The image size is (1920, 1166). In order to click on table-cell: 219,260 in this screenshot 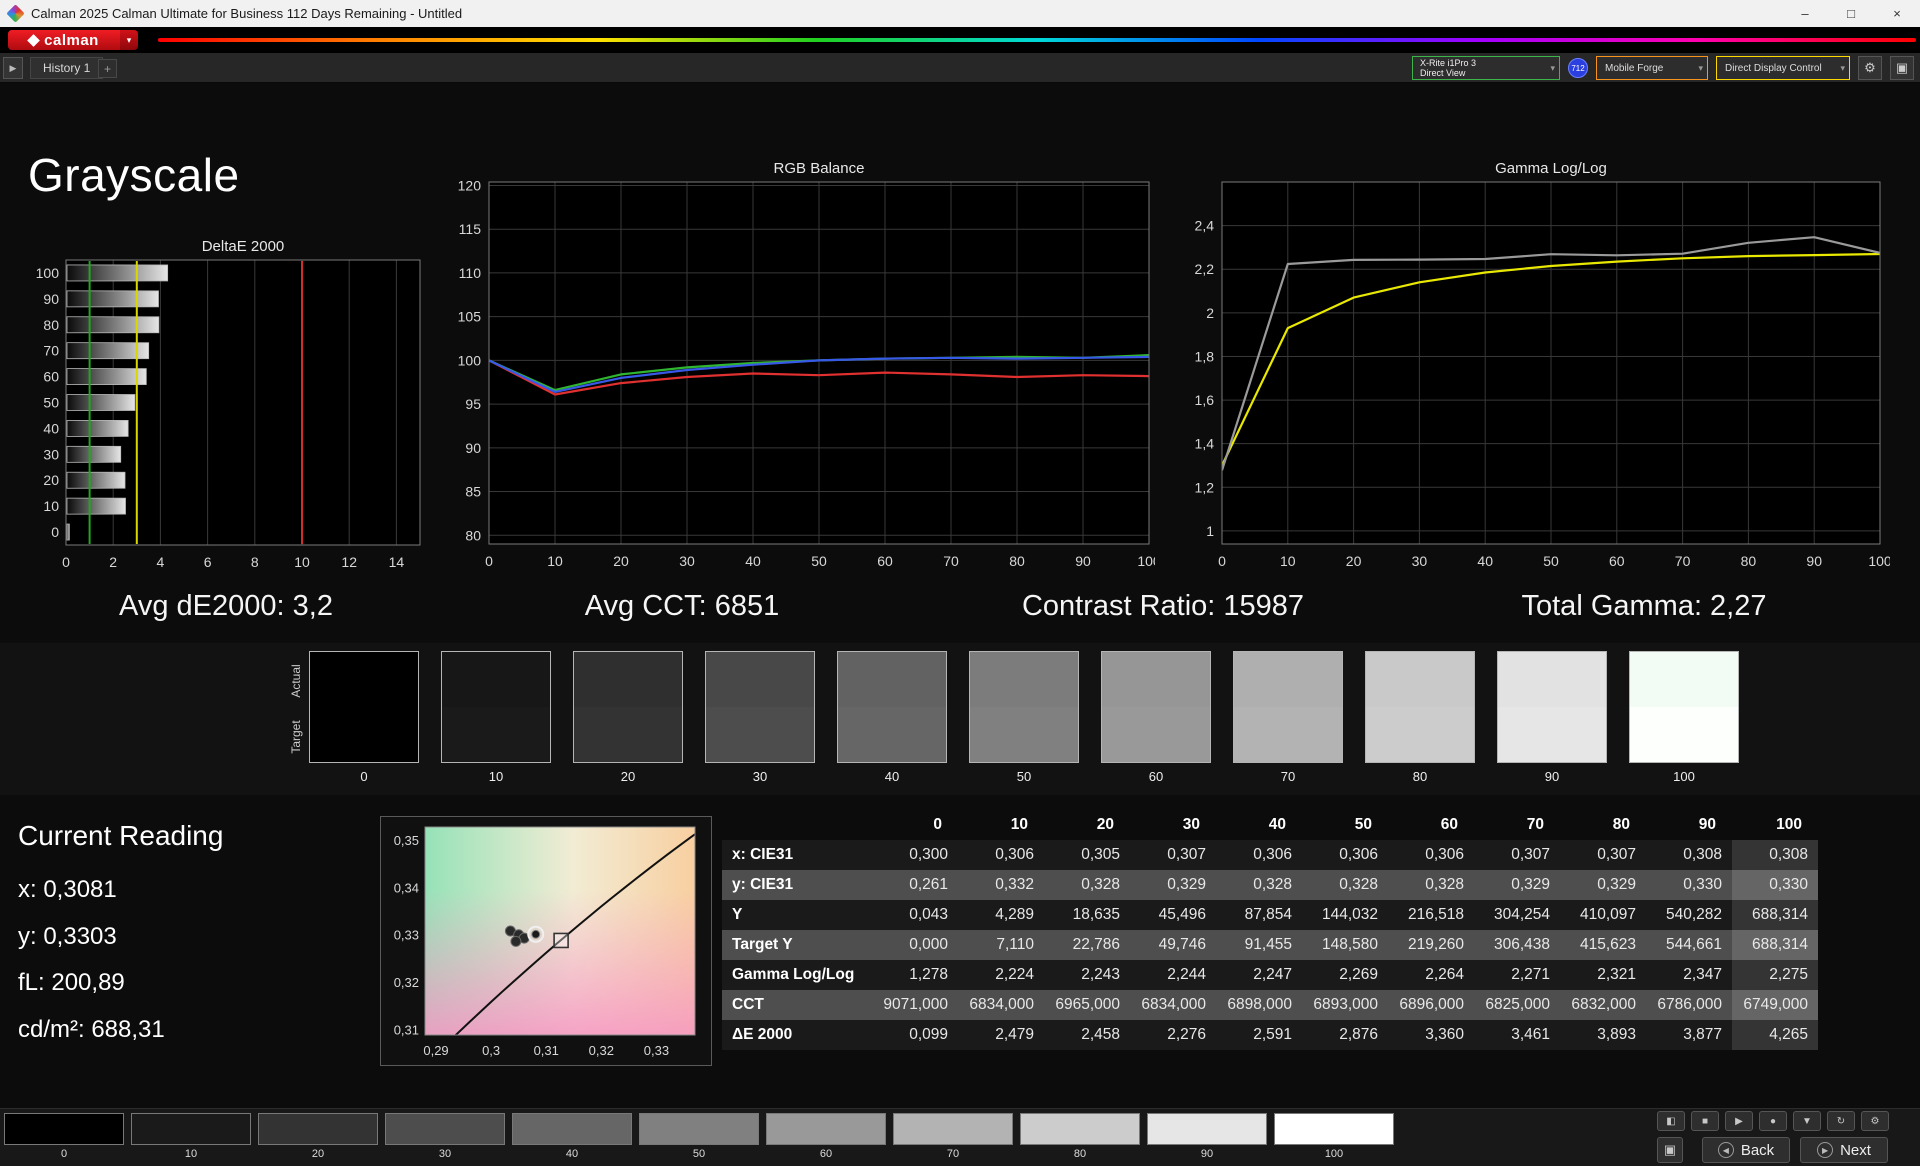, I will do `click(1435, 944)`.